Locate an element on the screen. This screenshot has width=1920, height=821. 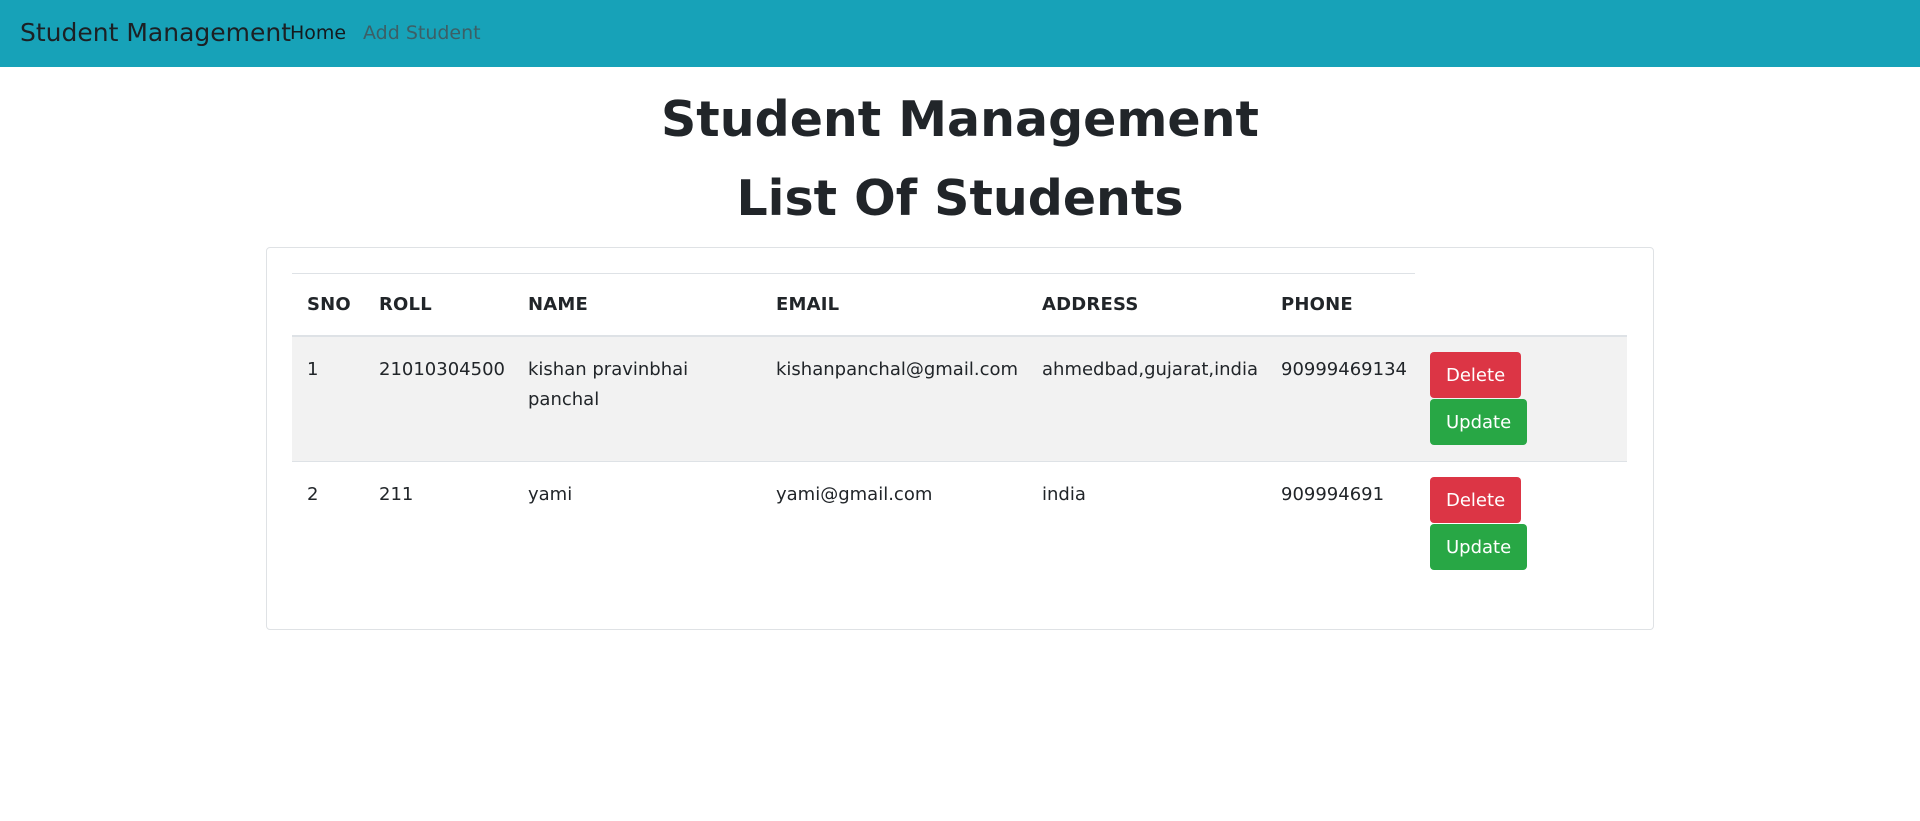
header-email: EMAIL is located at coordinates (894, 305).